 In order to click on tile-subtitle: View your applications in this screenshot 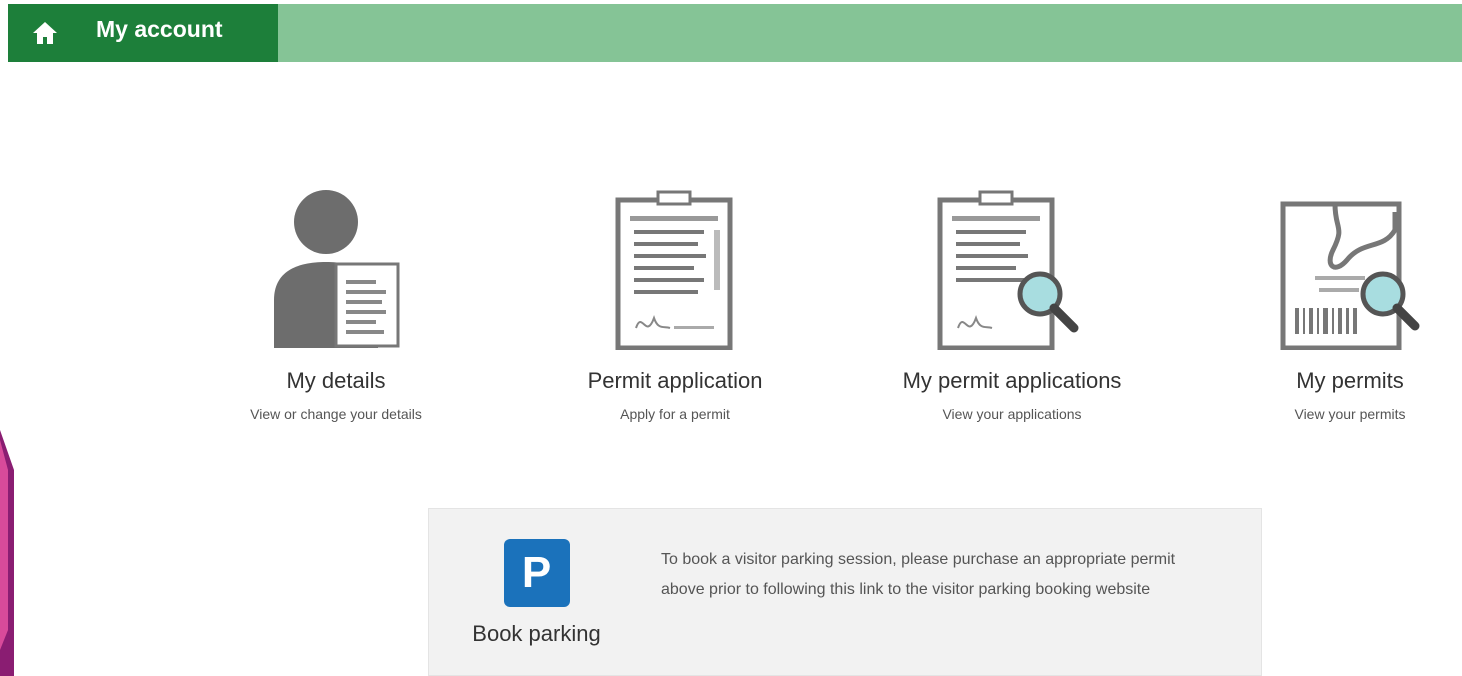, I will do `click(1012, 414)`.